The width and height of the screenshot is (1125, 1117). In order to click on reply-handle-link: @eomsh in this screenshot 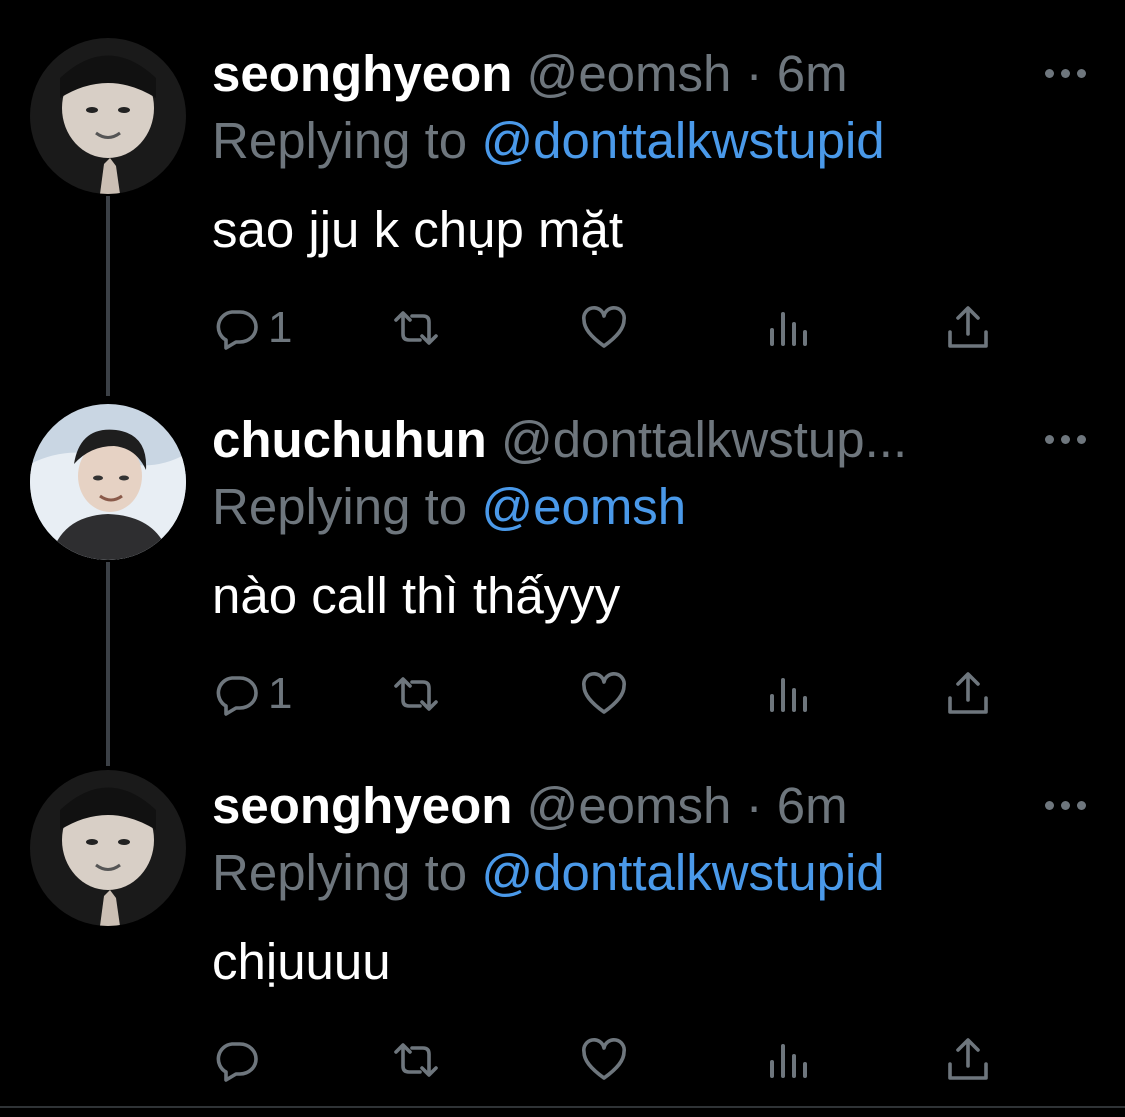, I will do `click(583, 506)`.